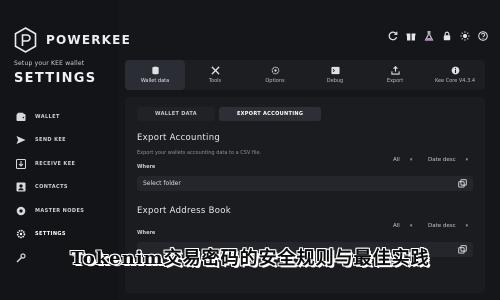 This screenshot has width=500, height=300. Describe the element at coordinates (335, 70) in the screenshot. I see `debug-icon` at that location.